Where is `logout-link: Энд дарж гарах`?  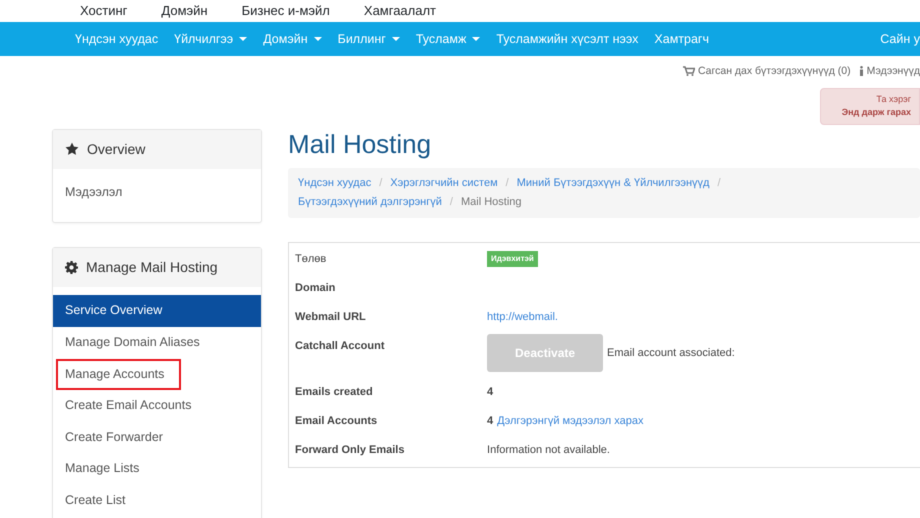
logout-link: Энд дарж гарах is located at coordinates (876, 112).